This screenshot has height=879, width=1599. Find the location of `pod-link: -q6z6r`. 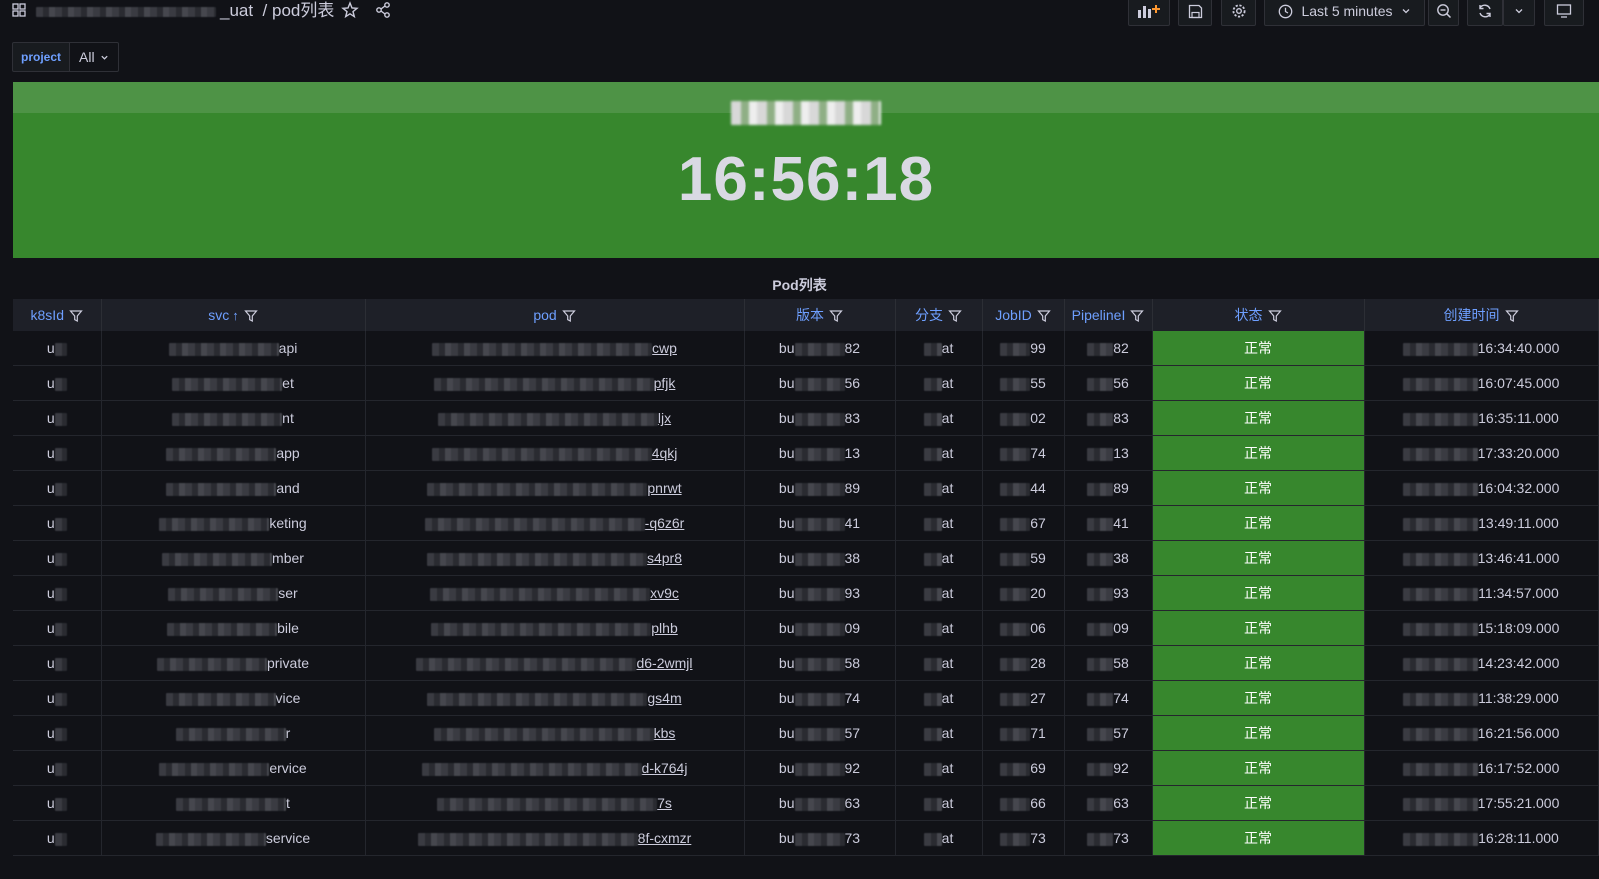

pod-link: -q6z6r is located at coordinates (665, 523).